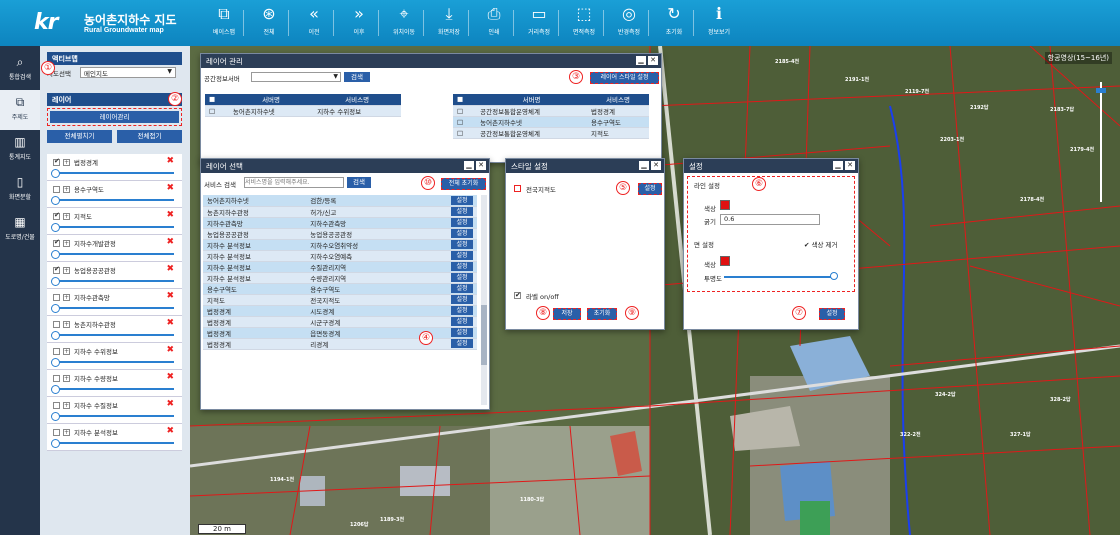 This screenshot has height=535, width=1120. Describe the element at coordinates (114, 329) in the screenshot. I see `layer-item: + 농촌지하수관정 ✖` at that location.